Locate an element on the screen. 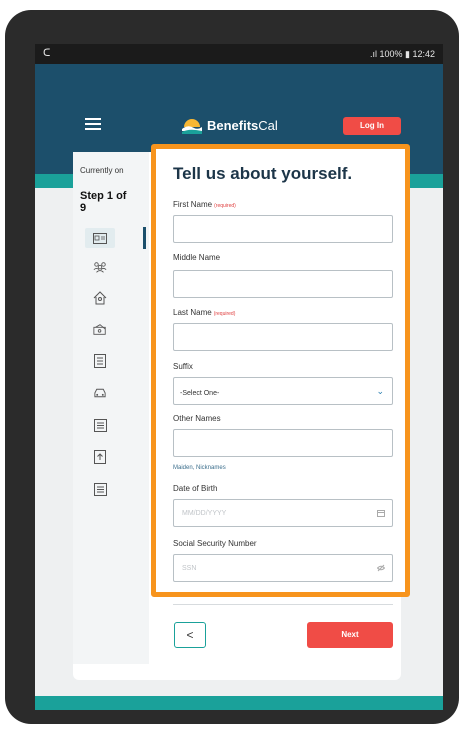  notification-icon: ᑕ is located at coordinates (47, 53).